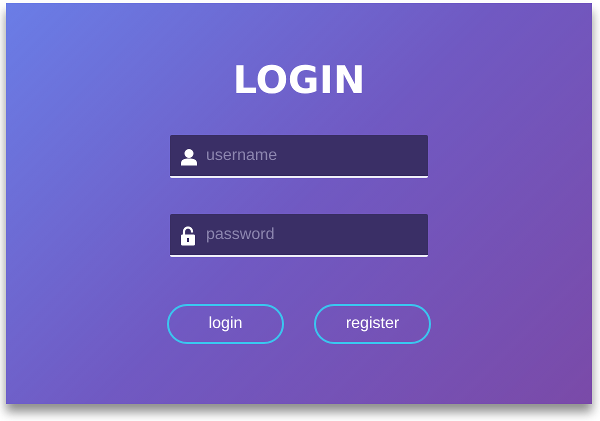 Image resolution: width=600 pixels, height=421 pixels. I want to click on login-title: LOGIN, so click(299, 80).